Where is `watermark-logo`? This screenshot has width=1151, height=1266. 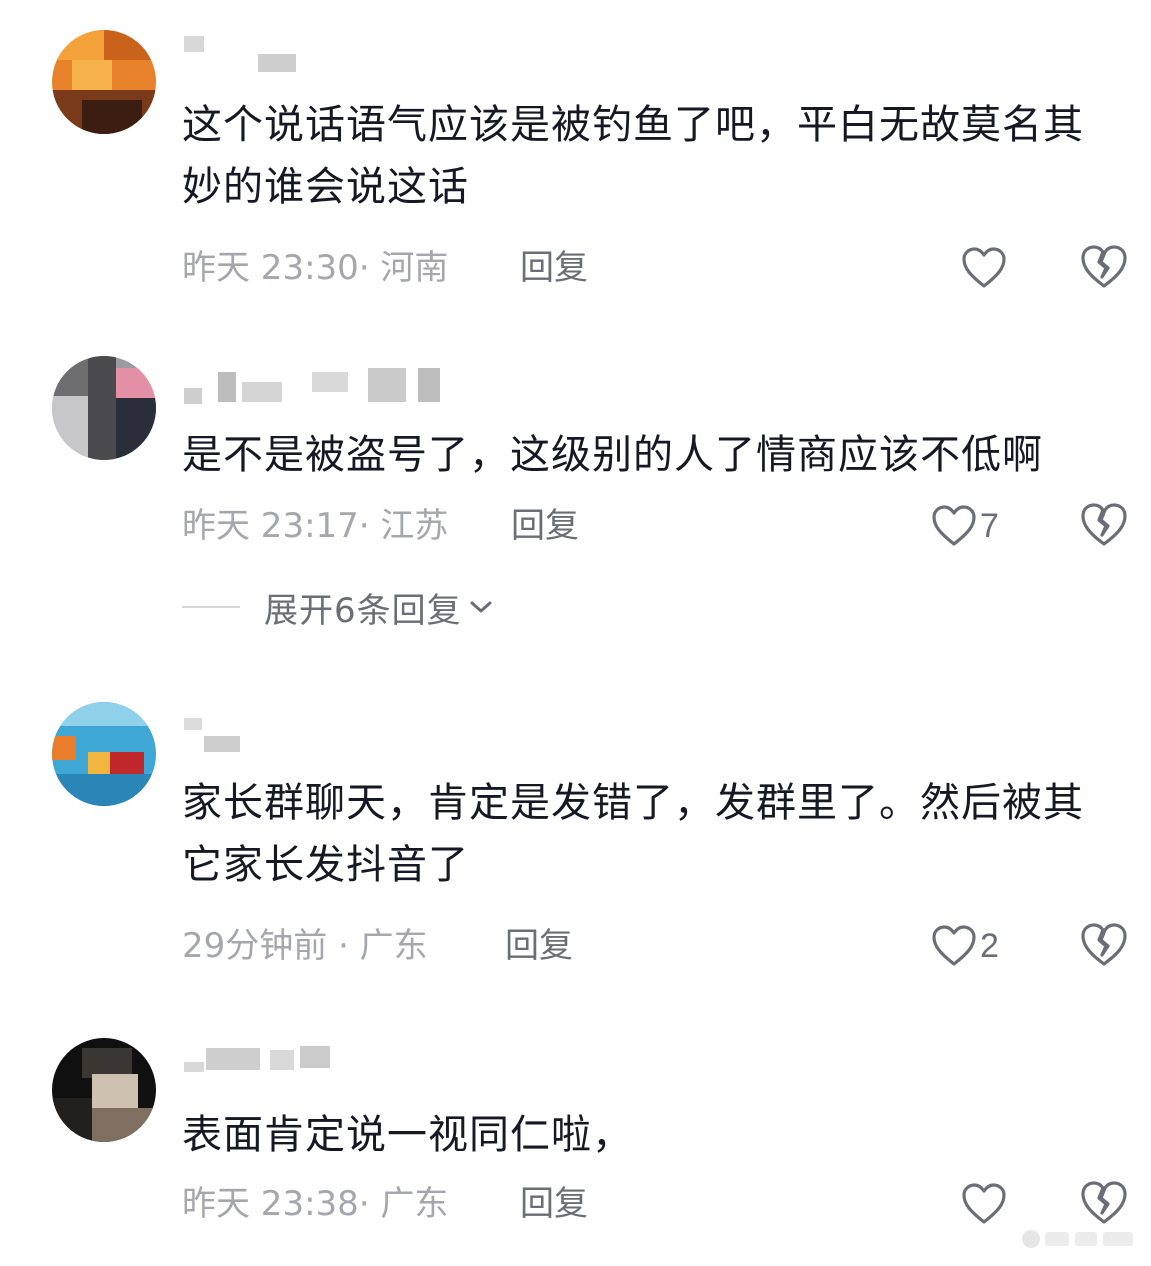 watermark-logo is located at coordinates (1077, 1239).